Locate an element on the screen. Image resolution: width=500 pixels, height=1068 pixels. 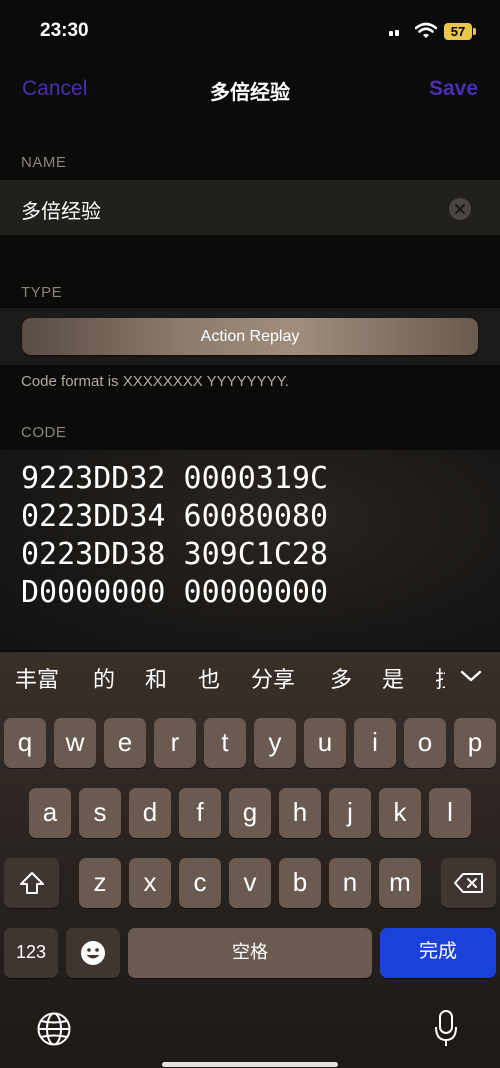
candidate-word: 分享 is located at coordinates (273, 678).